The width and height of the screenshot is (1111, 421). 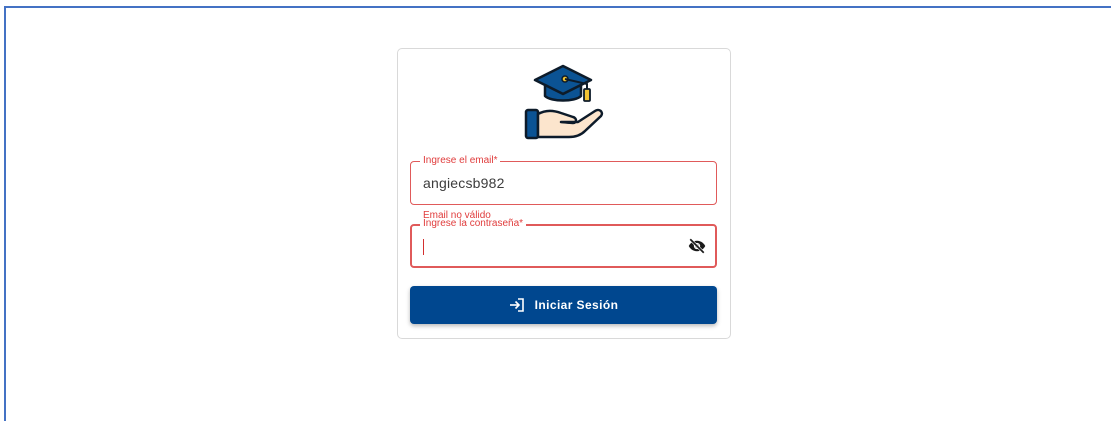 I want to click on login-icon, so click(x=516, y=305).